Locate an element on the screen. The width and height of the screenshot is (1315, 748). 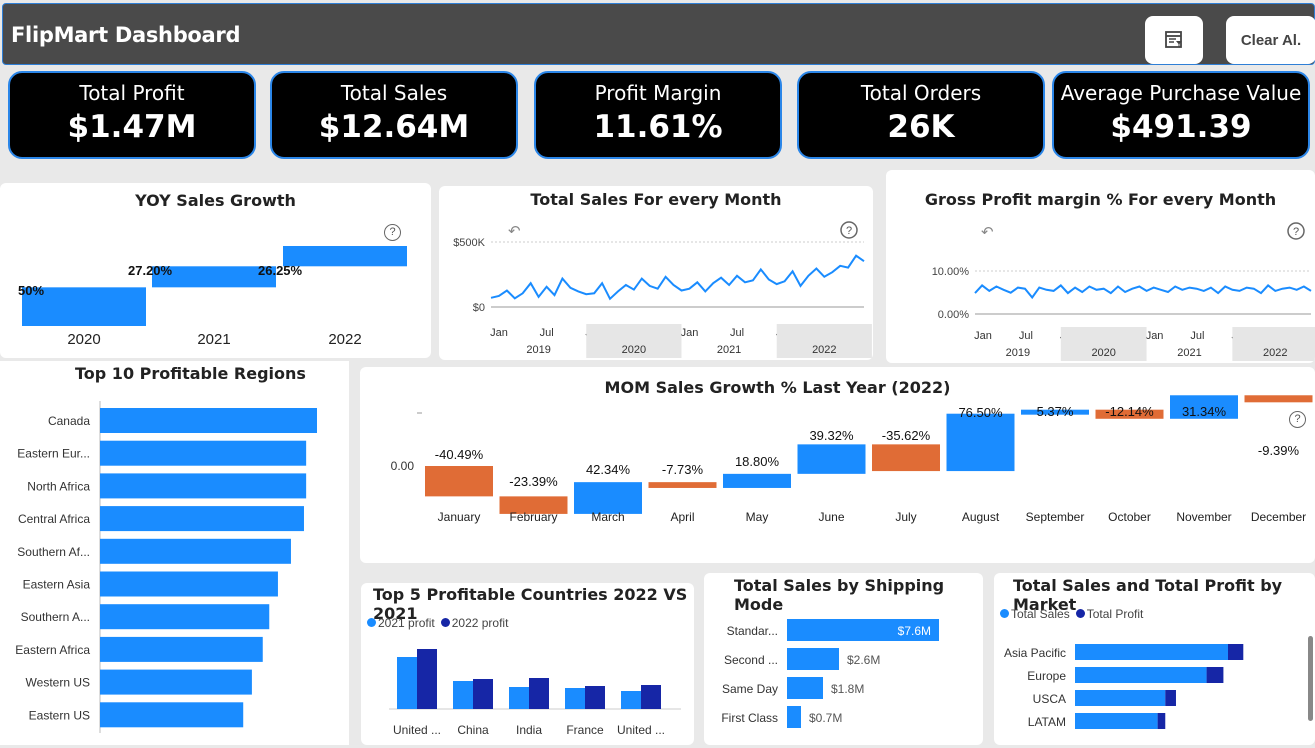
y-tick-label: $0 is located at coordinates (479, 308).